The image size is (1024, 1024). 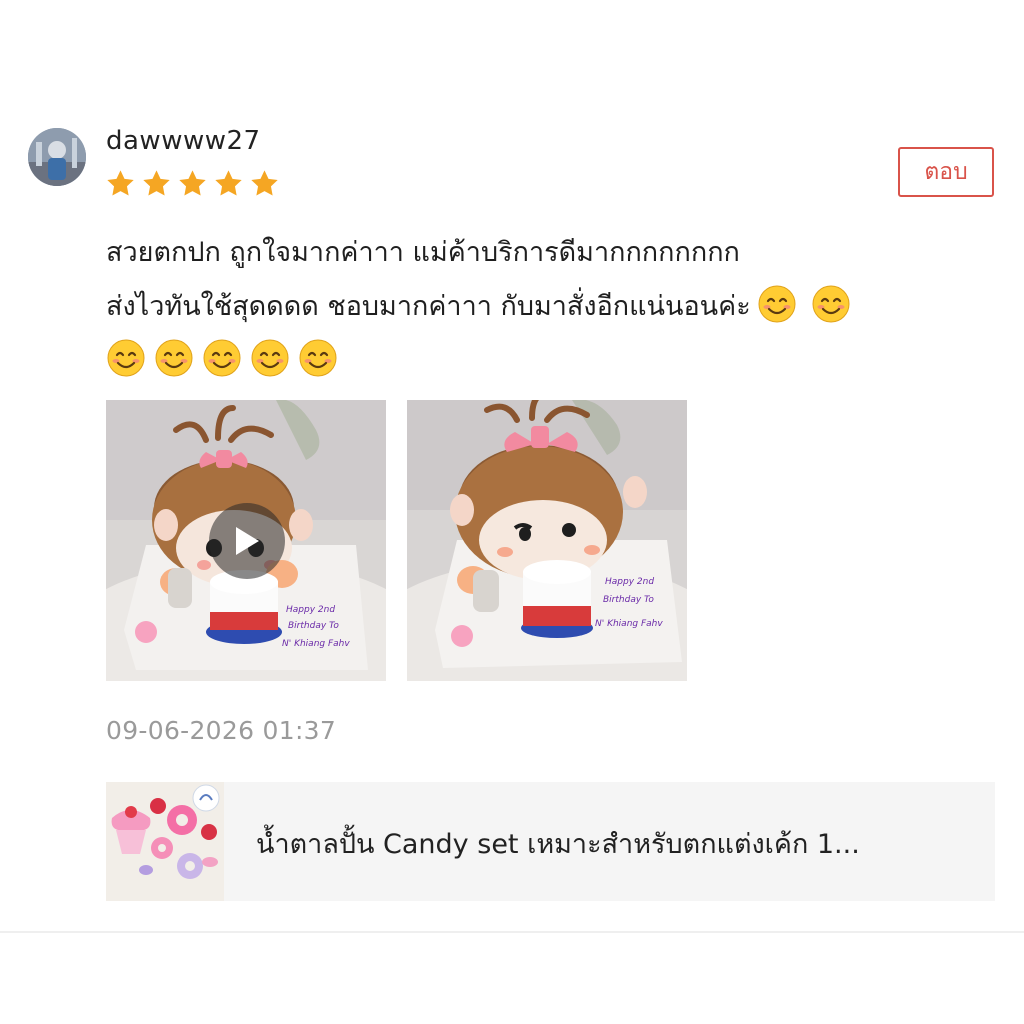 I want to click on divider, so click(x=512, y=932).